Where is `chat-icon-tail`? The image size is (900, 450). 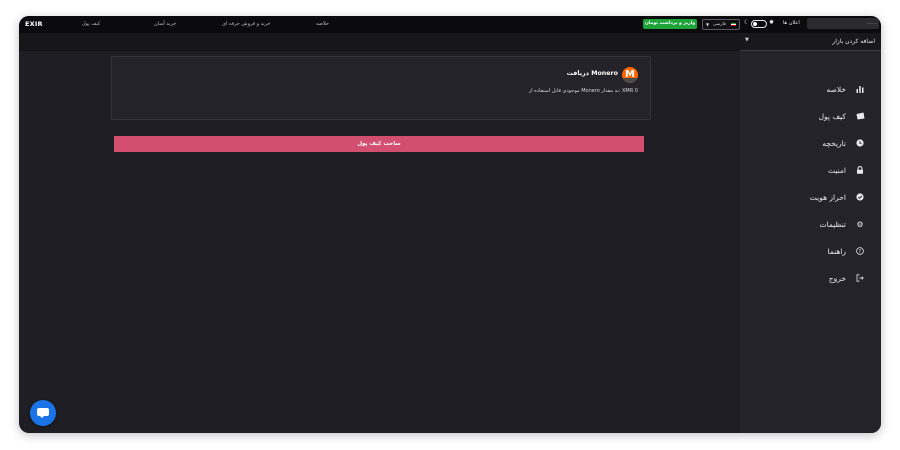
chat-icon-tail is located at coordinates (42, 416).